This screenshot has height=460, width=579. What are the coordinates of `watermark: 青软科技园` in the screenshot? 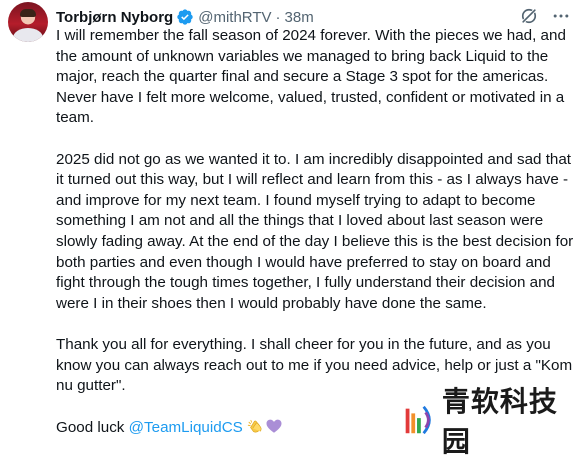 It's located at (489, 421).